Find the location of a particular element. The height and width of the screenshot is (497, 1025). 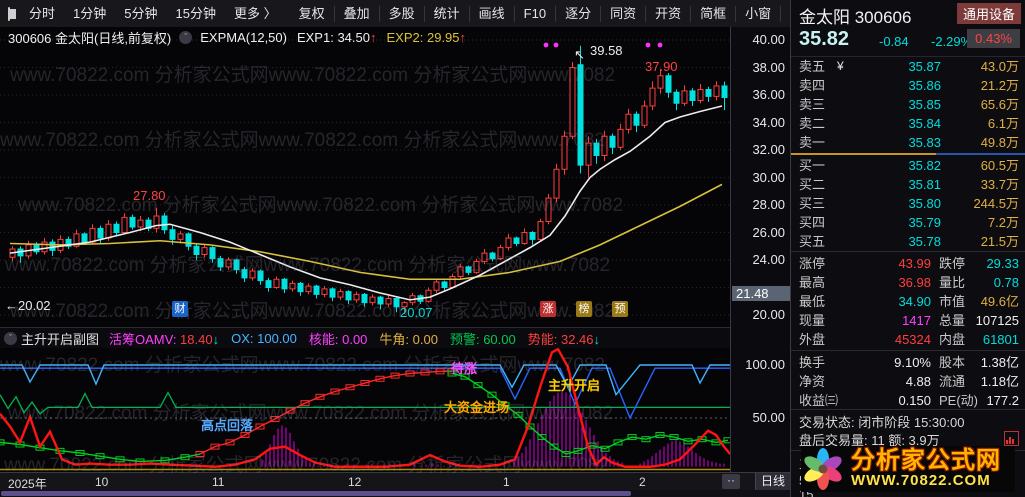

bid-row-2: 买二 35.81 33.7万 is located at coordinates (908, 184).